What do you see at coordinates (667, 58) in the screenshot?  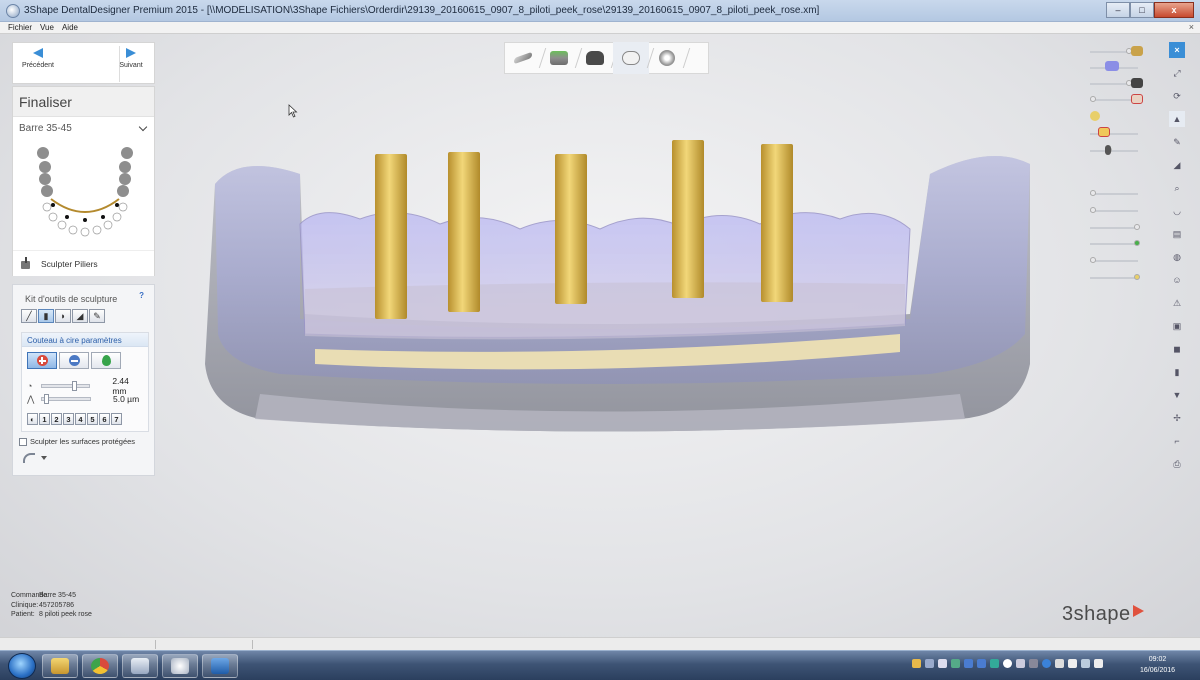 I see `stage-export-icon` at bounding box center [667, 58].